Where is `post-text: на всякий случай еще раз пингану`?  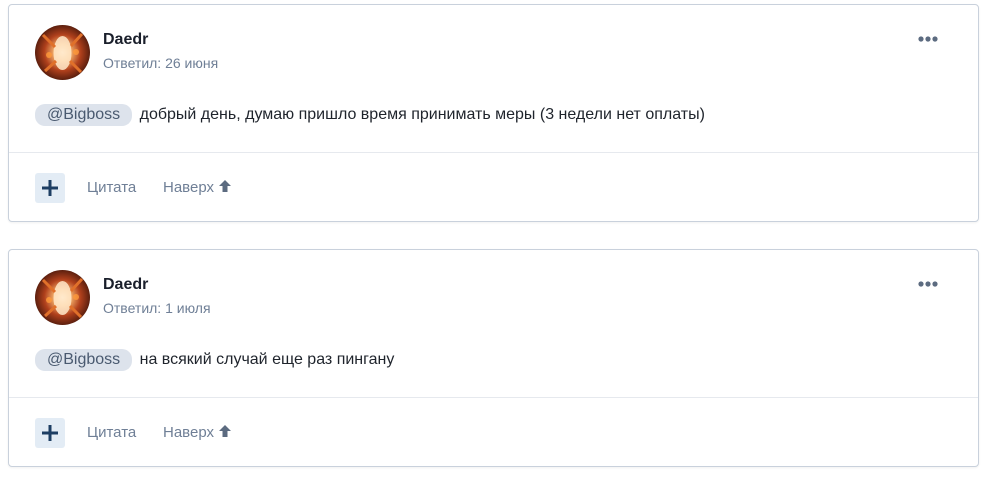 post-text: на всякий случай еще раз пингану is located at coordinates (267, 359).